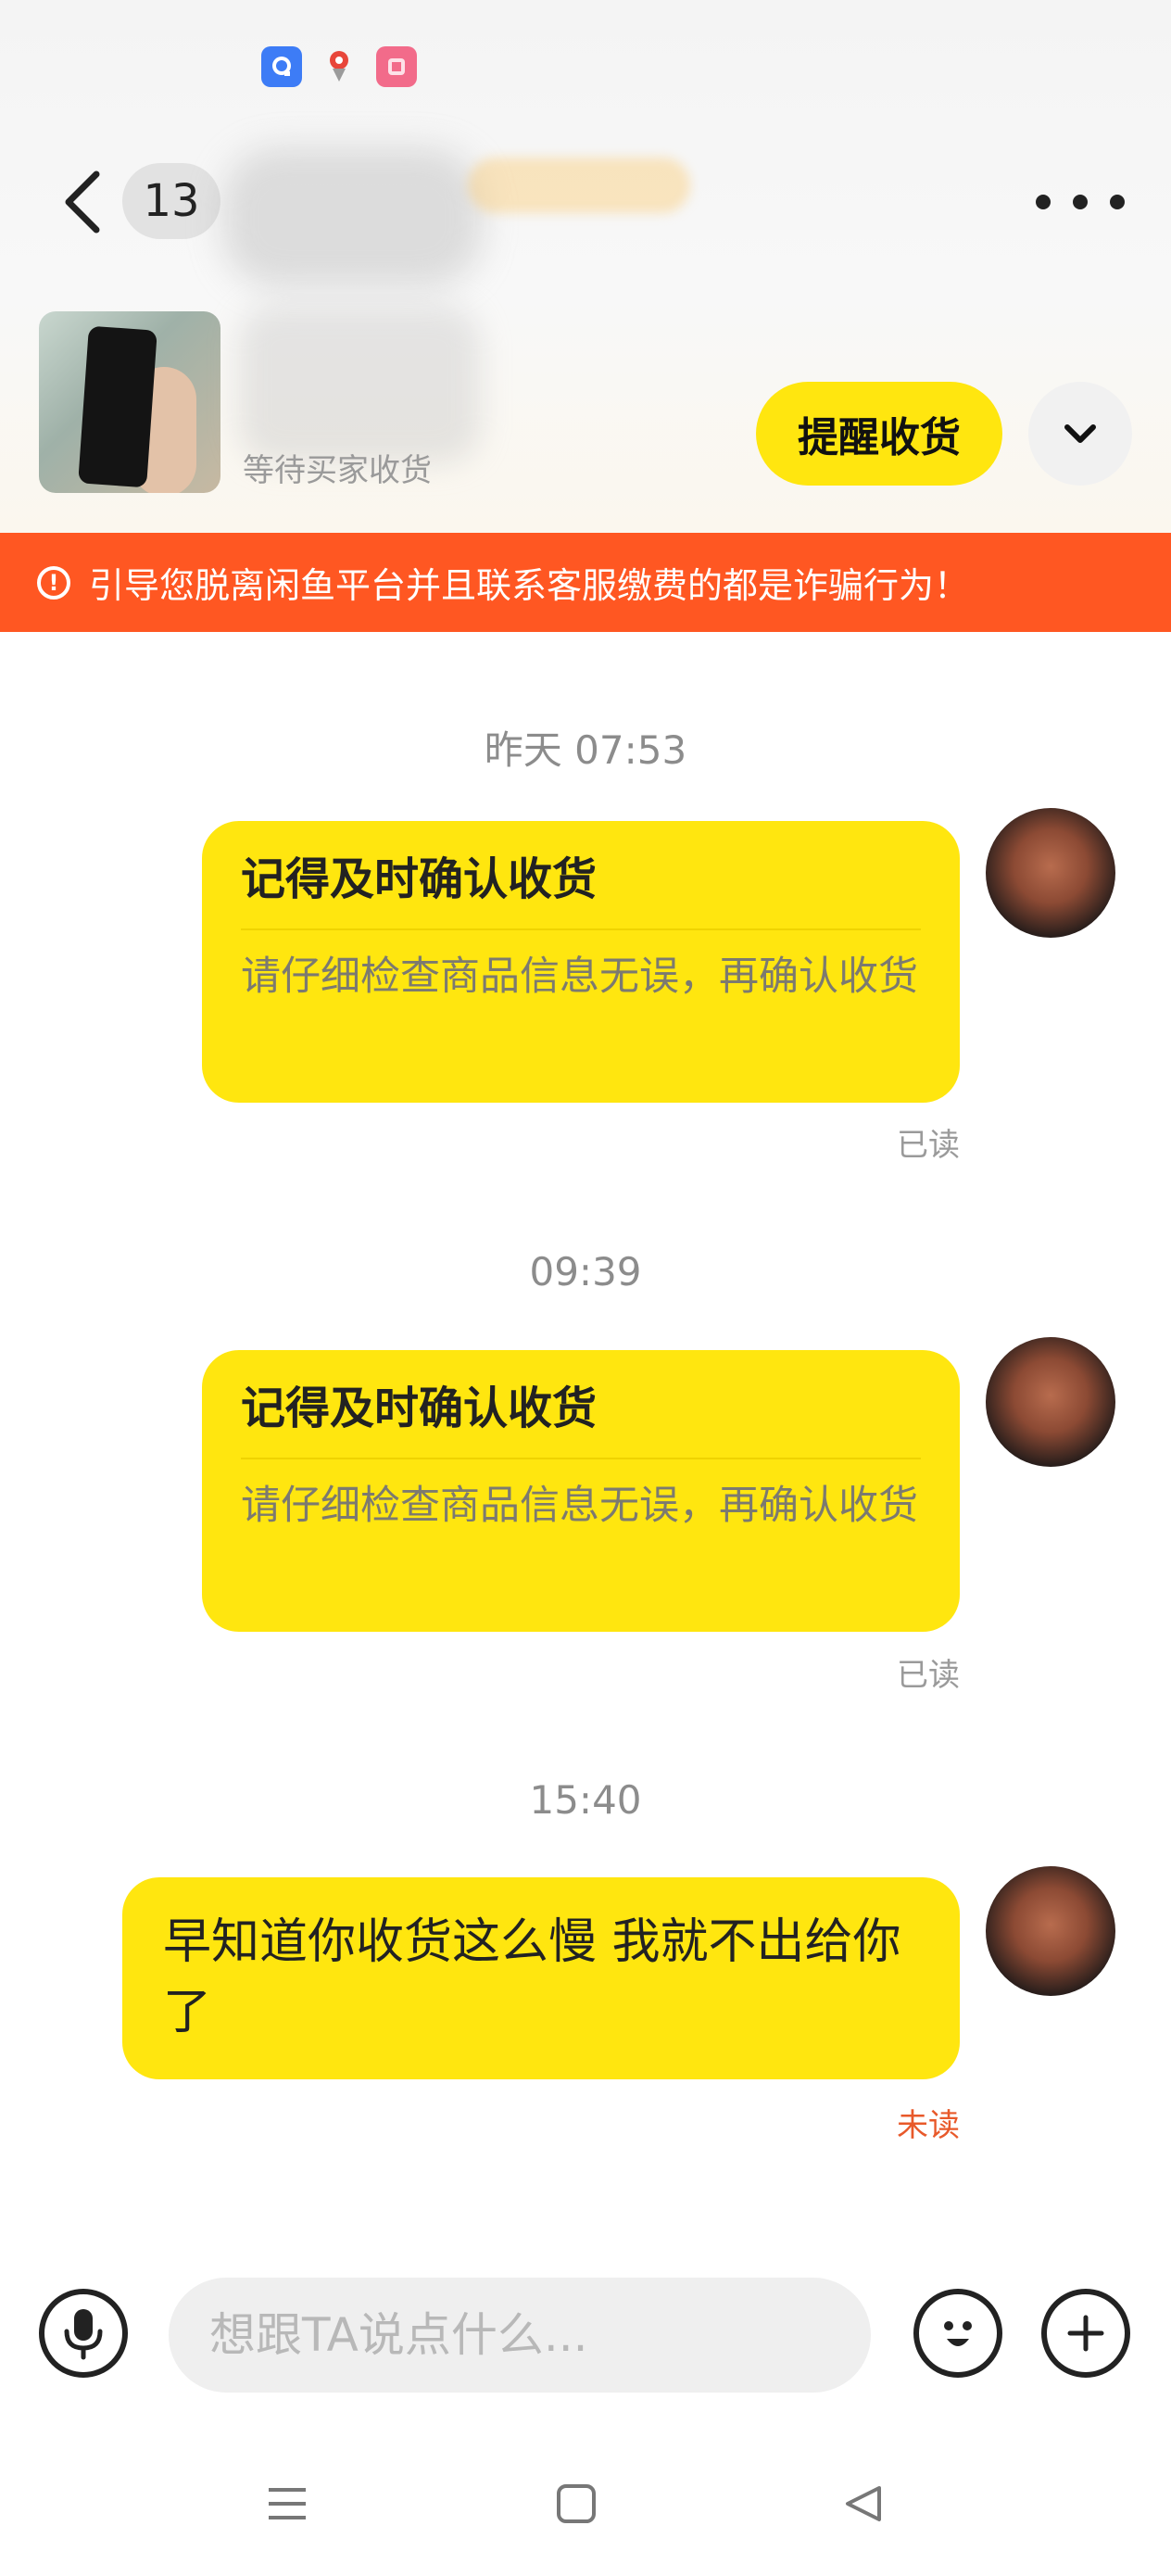 This screenshot has height=2576, width=1171. Describe the element at coordinates (879, 434) in the screenshot. I see `remind-receipt-button: 提醒收货` at that location.